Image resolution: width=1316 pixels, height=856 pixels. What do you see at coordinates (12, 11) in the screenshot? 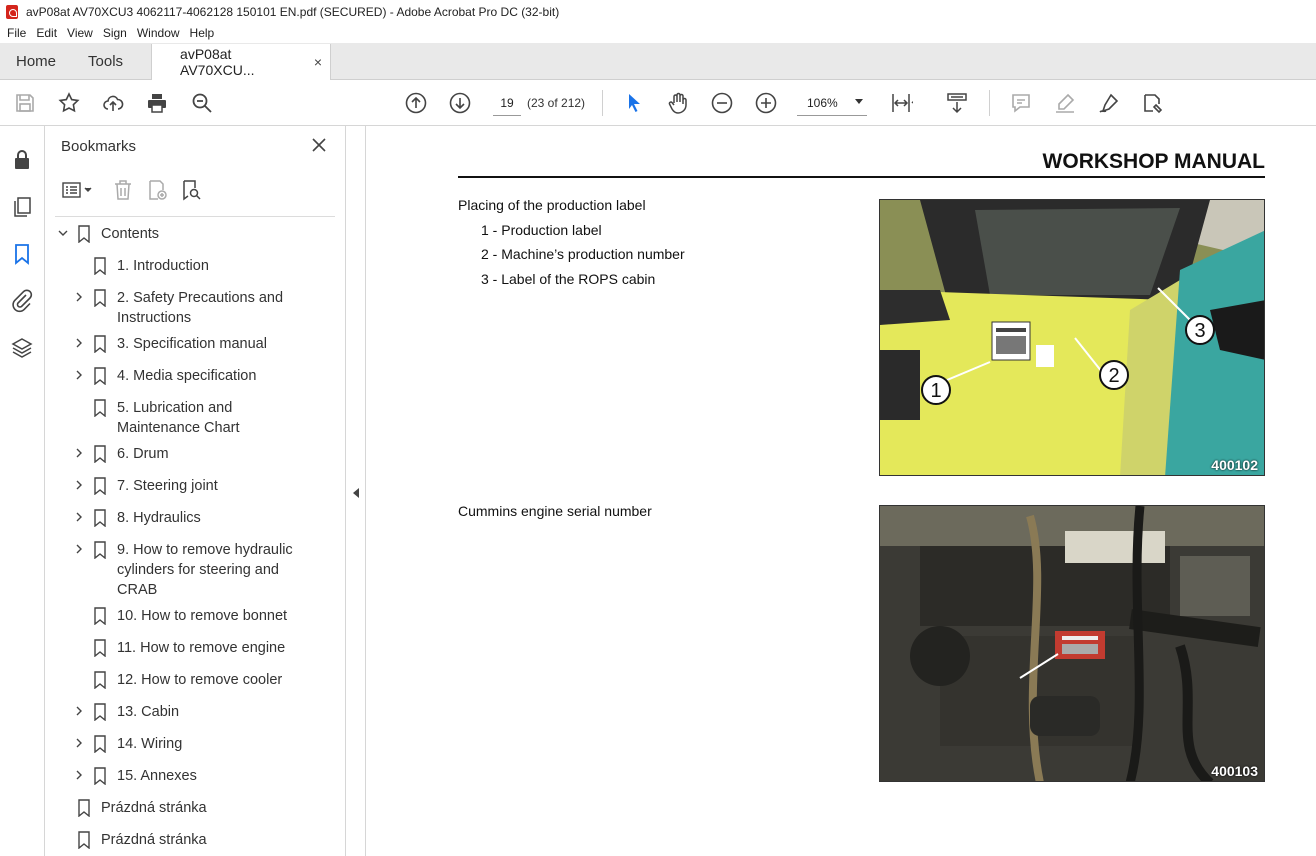
I see `acrobat-app-icon` at bounding box center [12, 11].